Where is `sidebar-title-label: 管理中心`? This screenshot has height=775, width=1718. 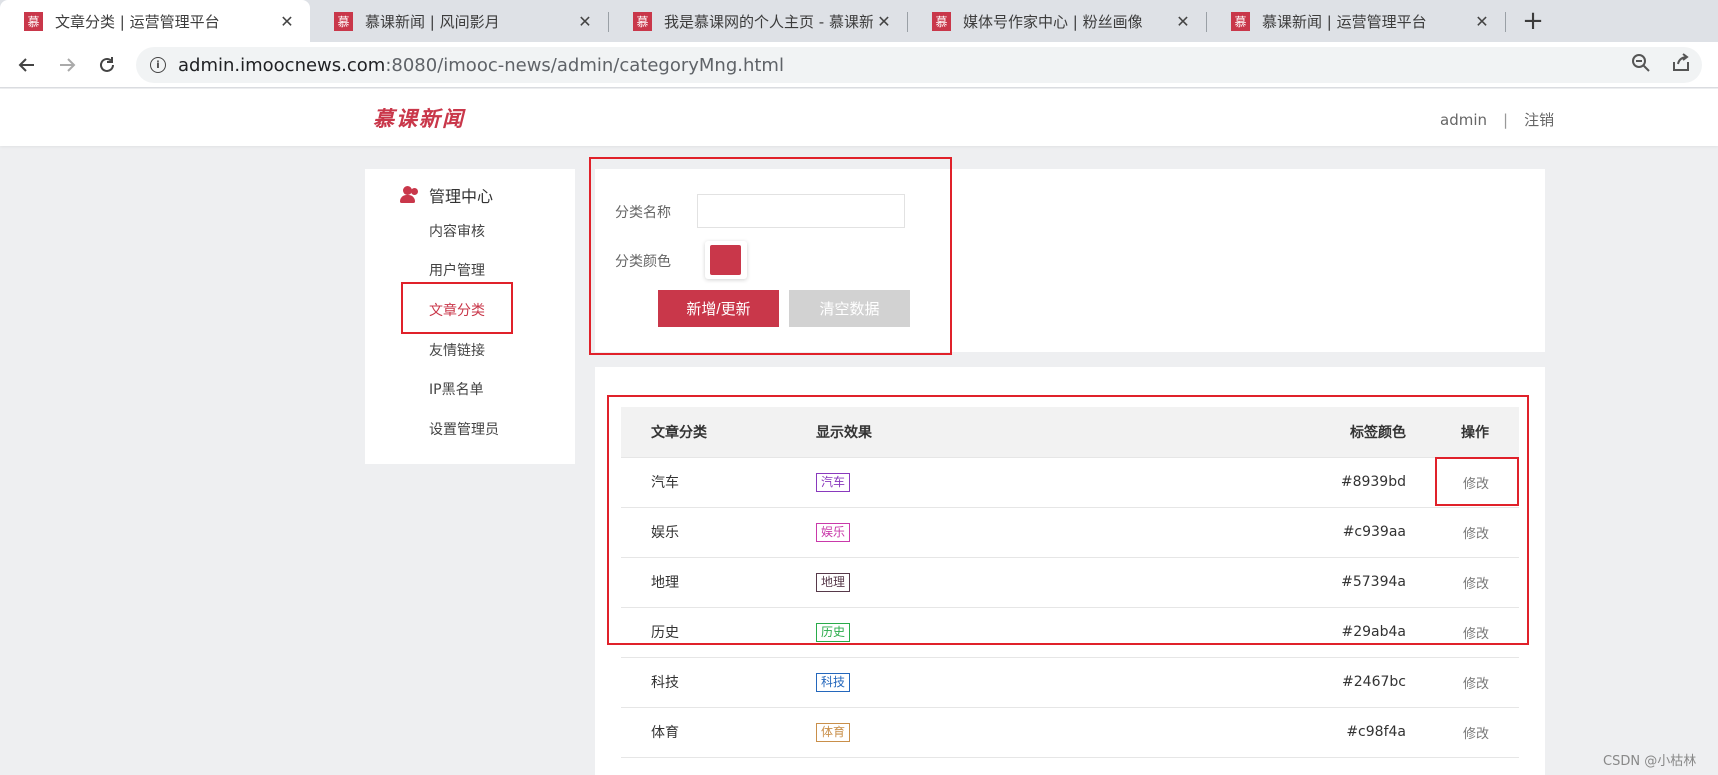
sidebar-title-label: 管理中心 is located at coordinates (461, 196).